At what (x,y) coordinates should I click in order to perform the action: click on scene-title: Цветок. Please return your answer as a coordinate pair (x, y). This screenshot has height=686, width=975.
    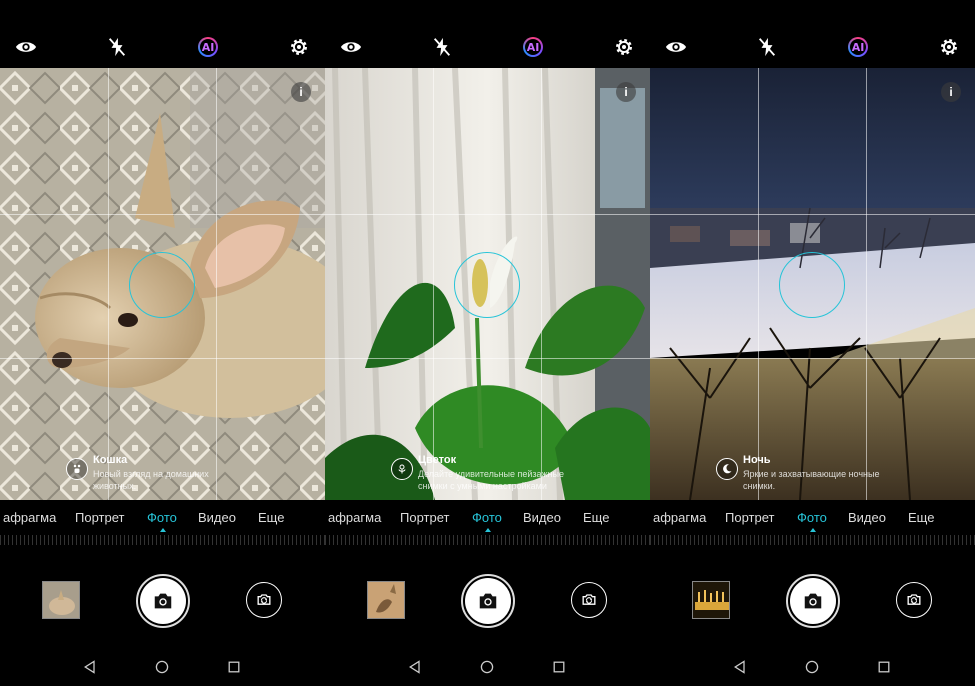
    Looking at the image, I should click on (437, 460).